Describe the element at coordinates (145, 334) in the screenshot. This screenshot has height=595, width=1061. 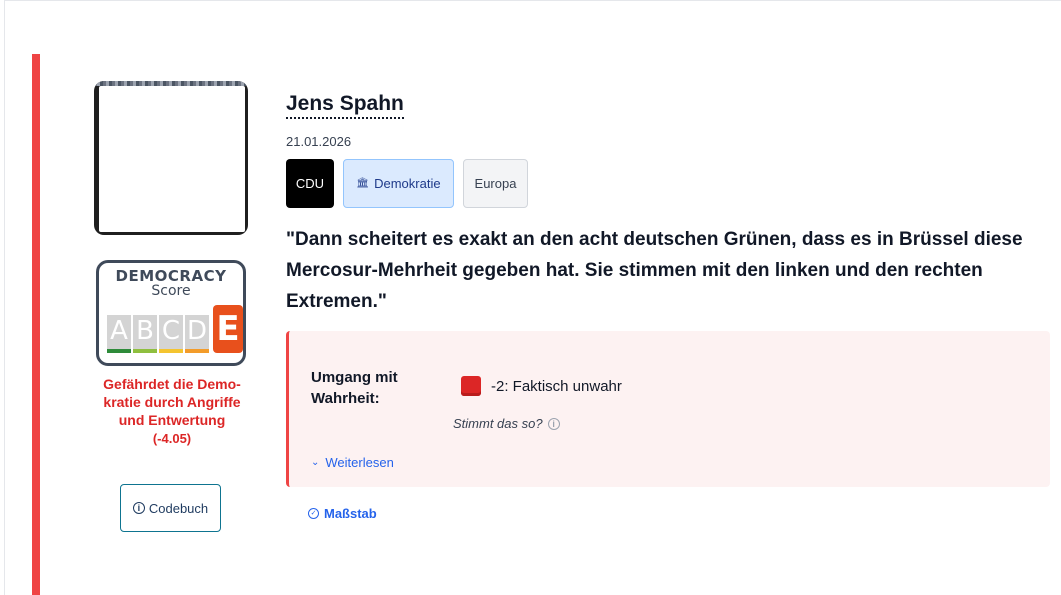
I see `grade-b: B` at that location.